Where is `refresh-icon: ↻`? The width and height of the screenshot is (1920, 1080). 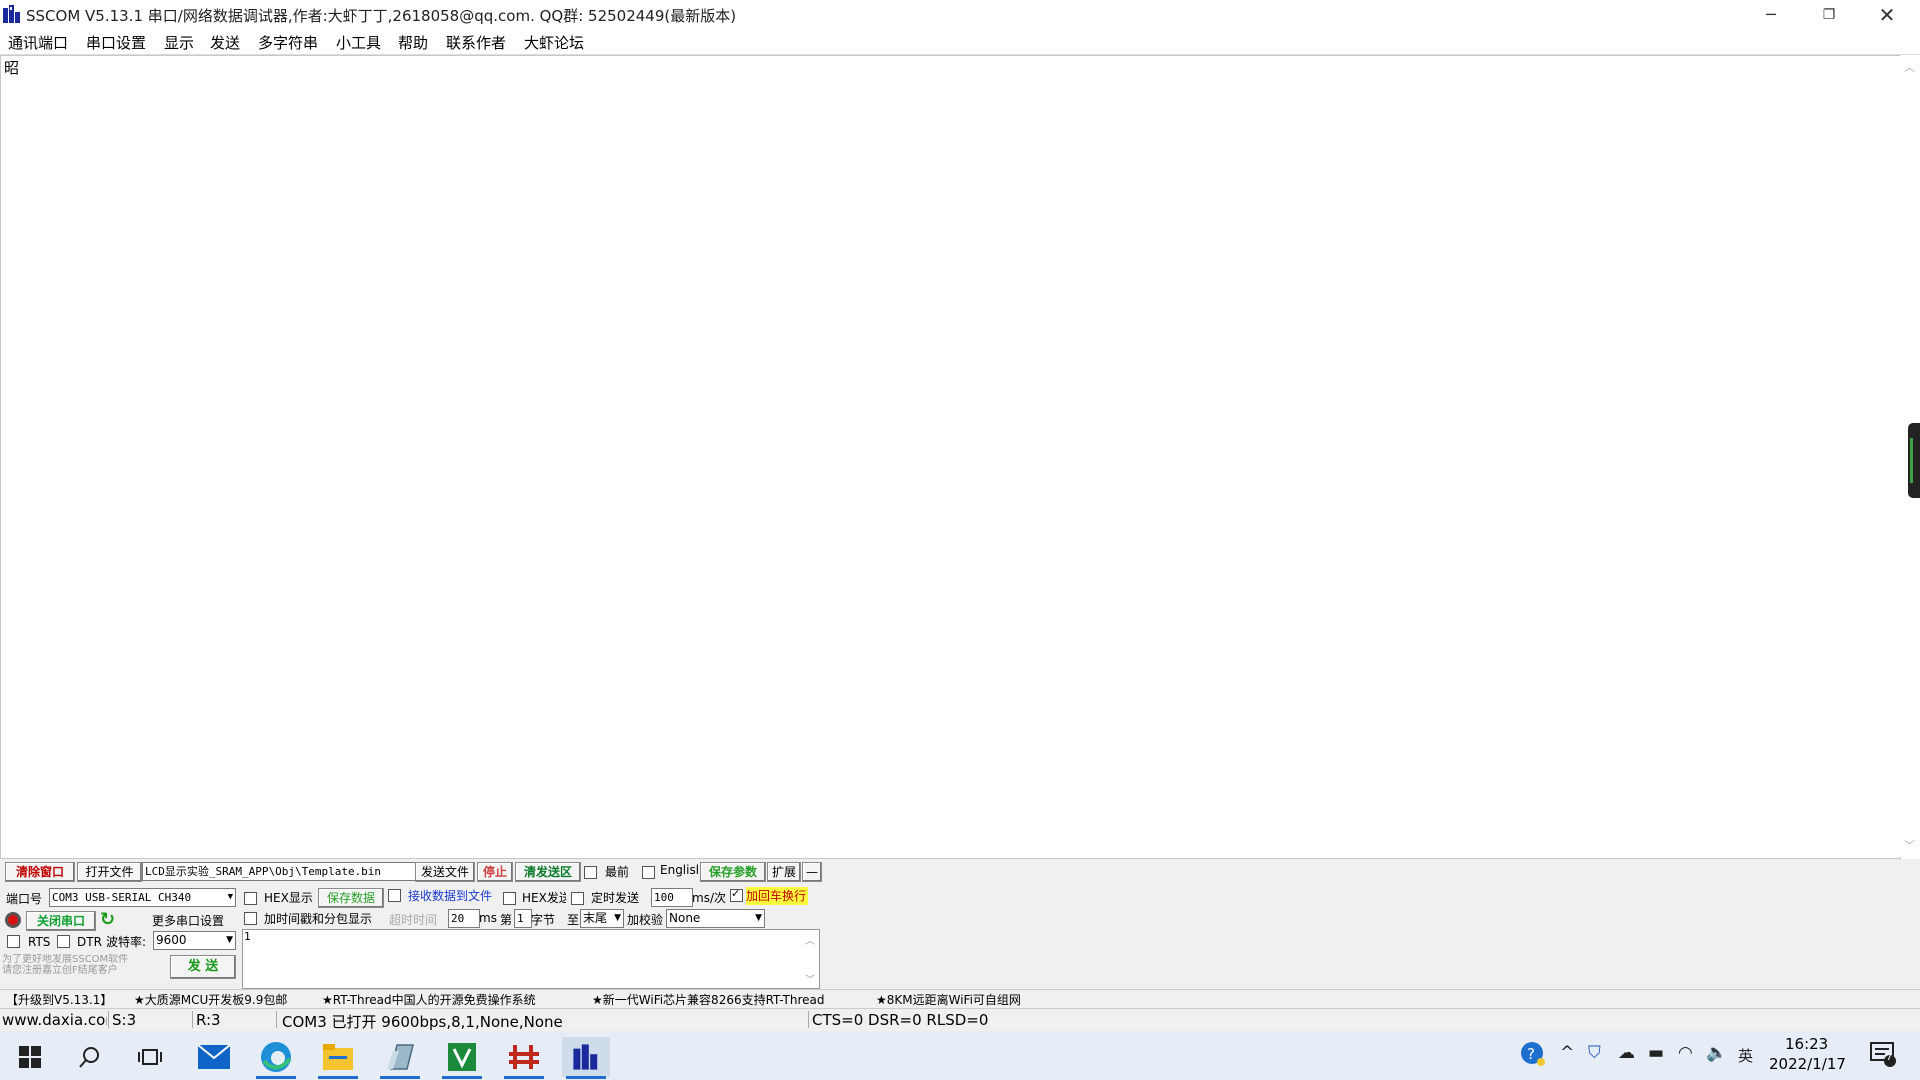 refresh-icon: ↻ is located at coordinates (107, 919).